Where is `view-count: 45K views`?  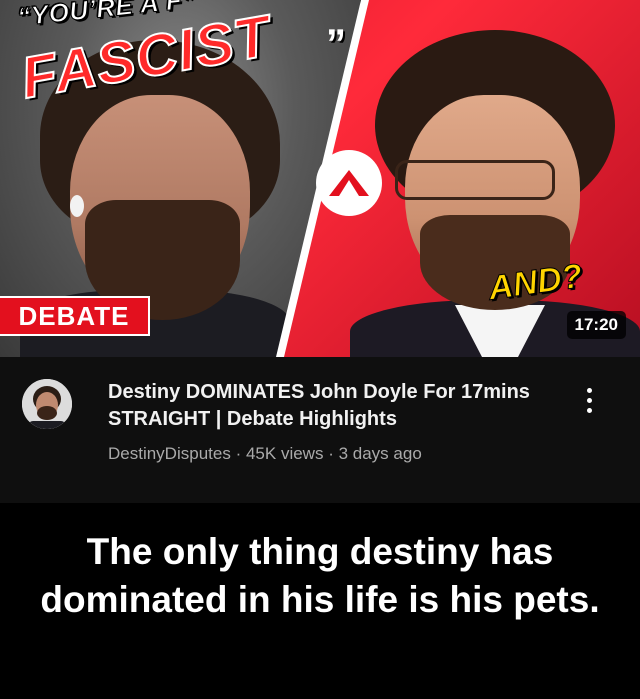 view-count: 45K views is located at coordinates (284, 453).